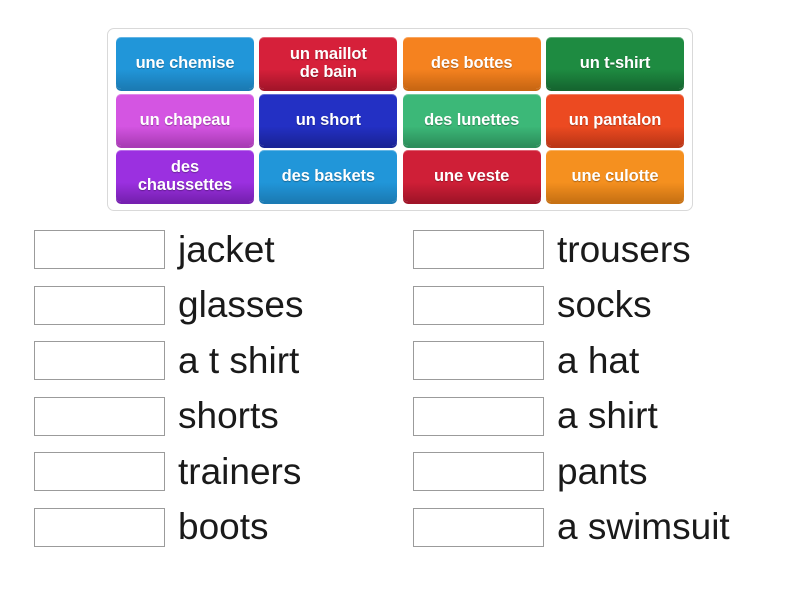 The image size is (800, 600). What do you see at coordinates (185, 176) in the screenshot?
I see `word-tile: des chaussettes` at bounding box center [185, 176].